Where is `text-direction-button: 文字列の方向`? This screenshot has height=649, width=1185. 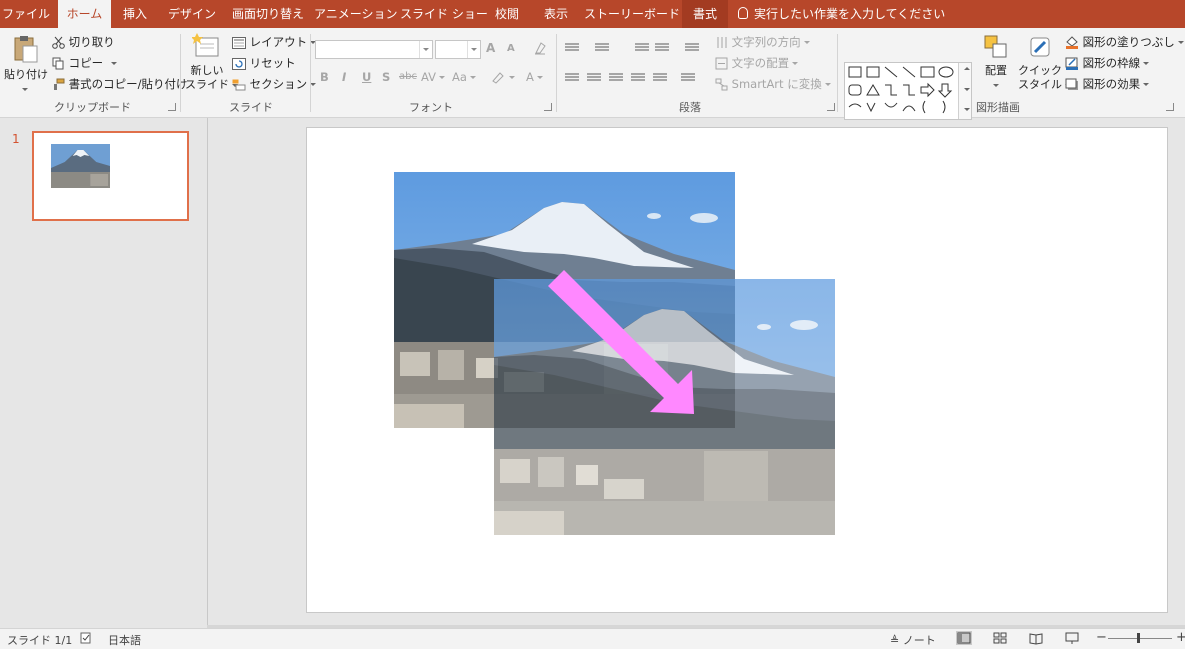 text-direction-button: 文字列の方向 is located at coordinates (762, 42).